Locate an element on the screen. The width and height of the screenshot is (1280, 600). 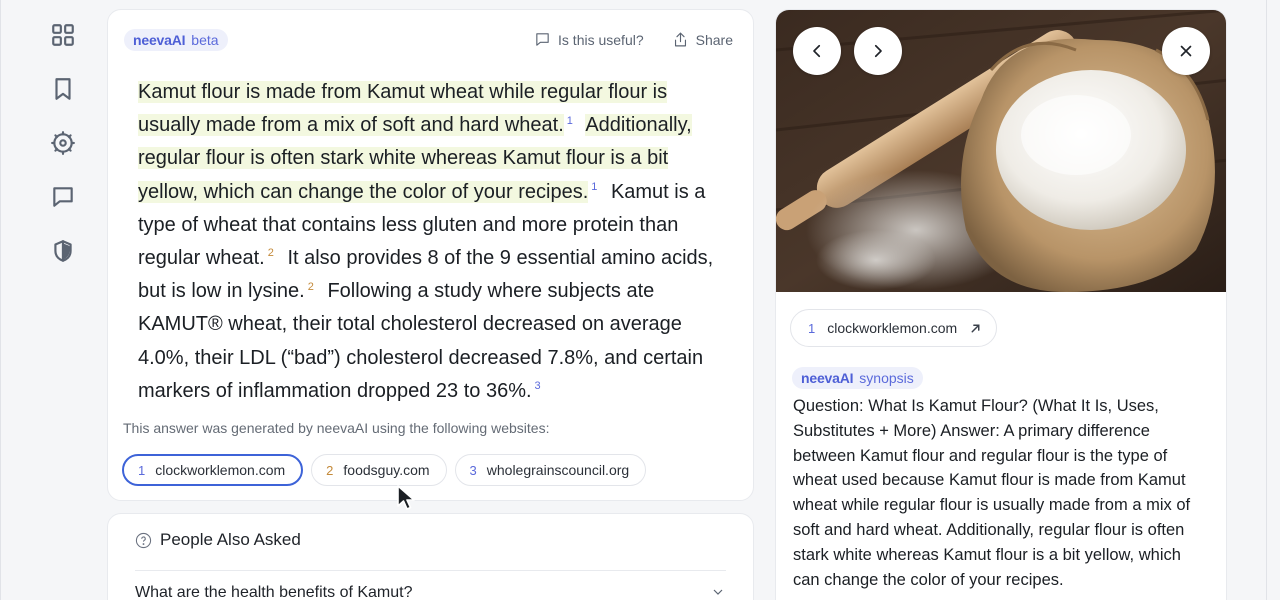
source-chip-2: 2 foodsguy.com is located at coordinates (379, 470).